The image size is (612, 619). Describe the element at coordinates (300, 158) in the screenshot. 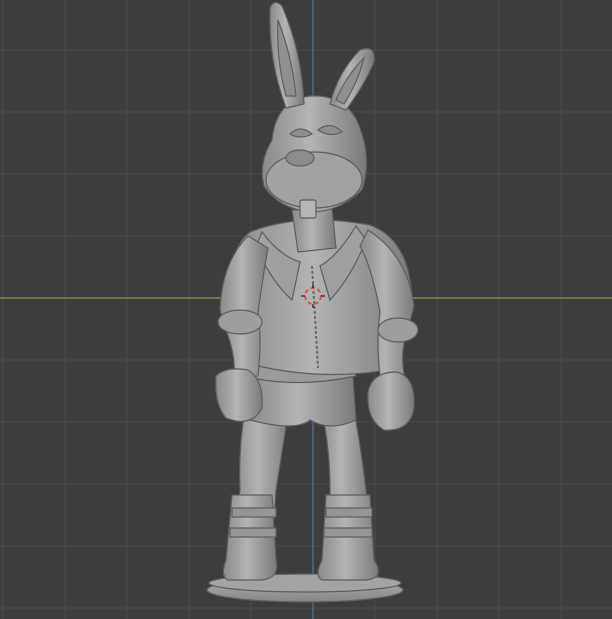

I see `nose` at that location.